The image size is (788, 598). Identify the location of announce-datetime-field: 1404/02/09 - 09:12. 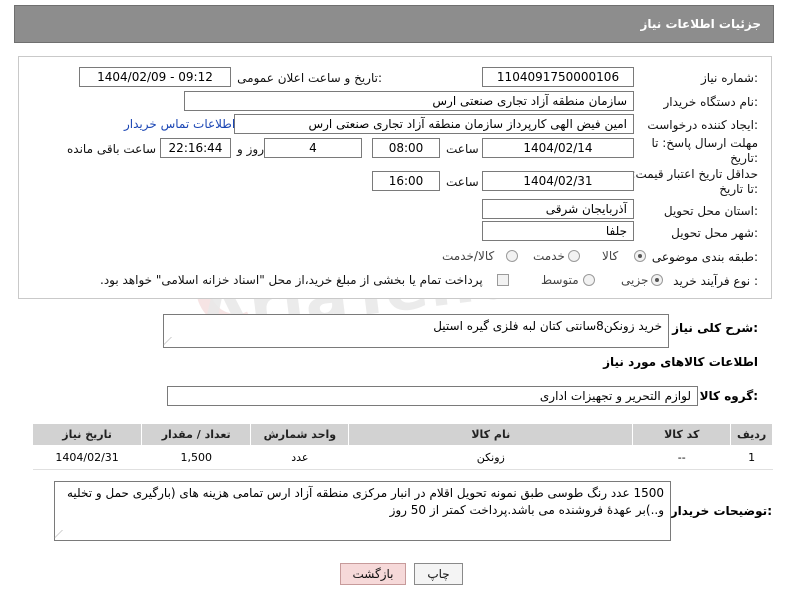
(155, 77).